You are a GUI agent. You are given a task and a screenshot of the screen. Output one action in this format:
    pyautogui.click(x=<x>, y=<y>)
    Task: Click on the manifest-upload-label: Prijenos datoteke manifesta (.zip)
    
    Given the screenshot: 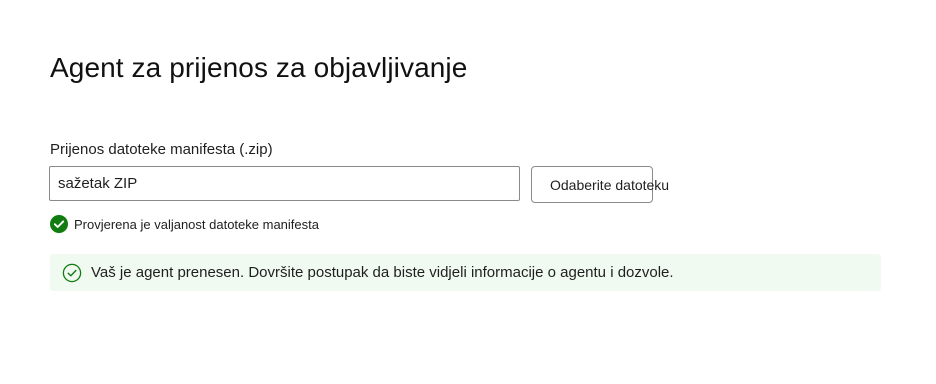 What is the action you would take?
    pyautogui.click(x=161, y=149)
    